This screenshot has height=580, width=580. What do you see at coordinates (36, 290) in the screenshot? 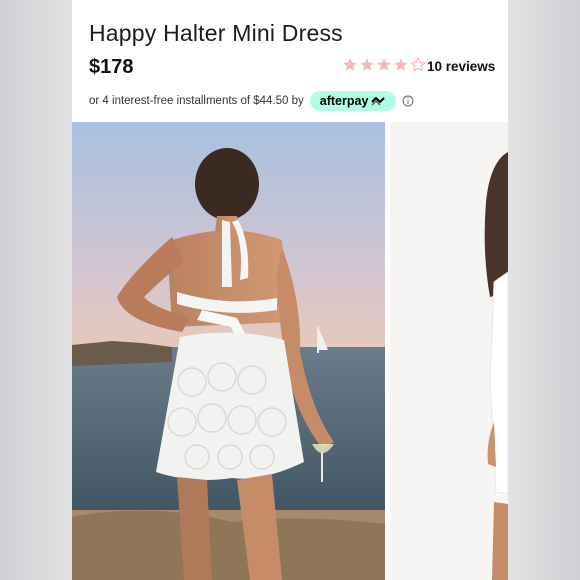
I see `background-left` at bounding box center [36, 290].